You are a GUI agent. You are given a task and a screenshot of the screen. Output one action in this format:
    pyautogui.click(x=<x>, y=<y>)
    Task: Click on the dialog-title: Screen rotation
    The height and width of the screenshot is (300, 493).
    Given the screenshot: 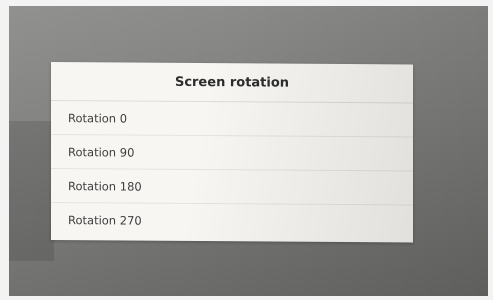 What is the action you would take?
    pyautogui.click(x=232, y=83)
    